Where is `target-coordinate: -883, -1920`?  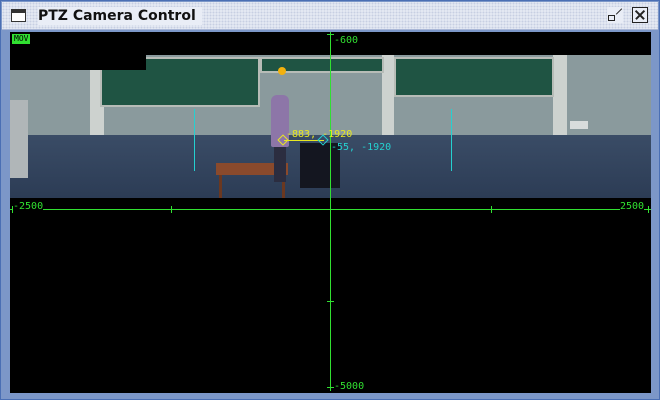 target-coordinate: -883, -1920 is located at coordinates (319, 134).